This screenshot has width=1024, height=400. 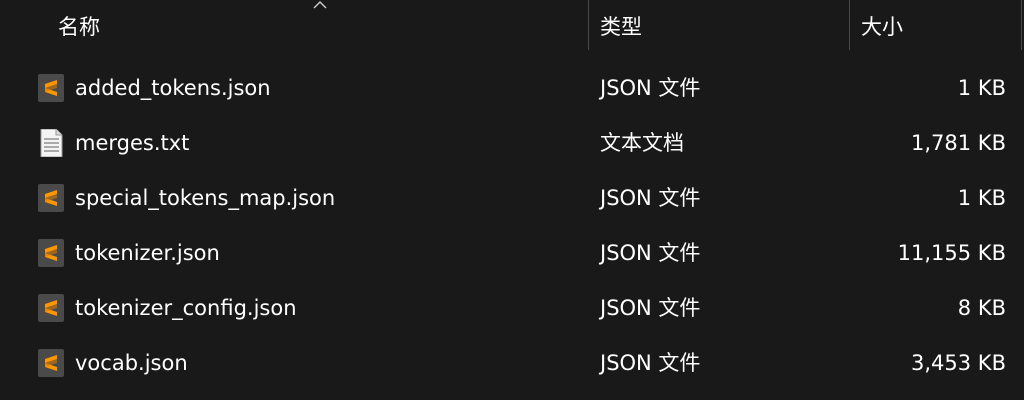 What do you see at coordinates (512, 197) in the screenshot?
I see `file-row: special_tokens_map.json JSON 文件 1 KB` at bounding box center [512, 197].